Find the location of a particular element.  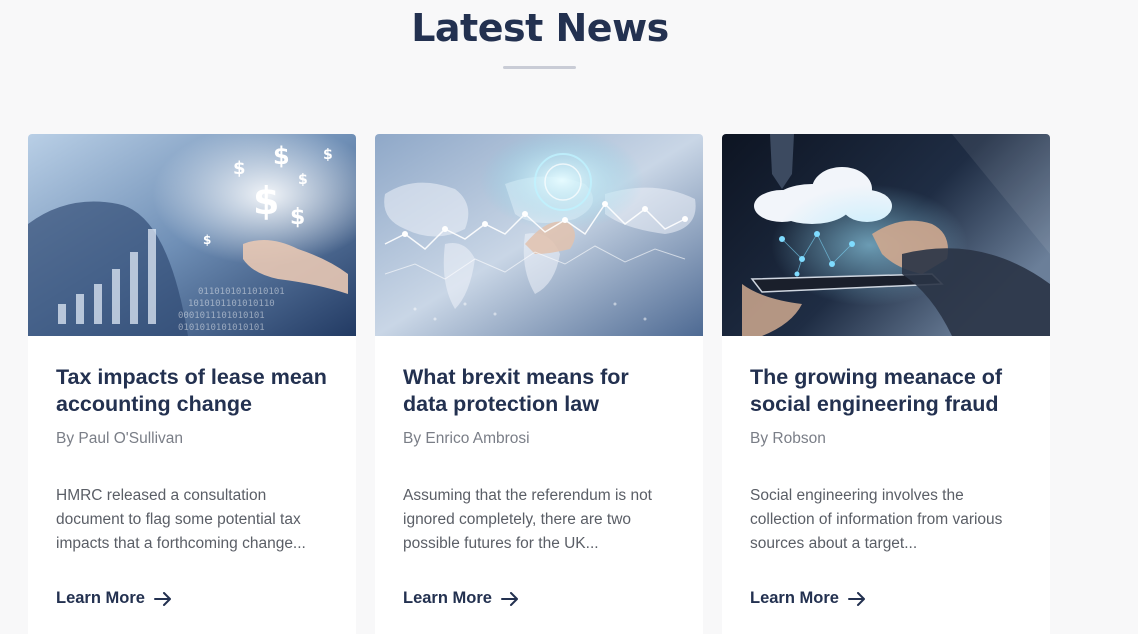

card-author: By Robson is located at coordinates (788, 438).